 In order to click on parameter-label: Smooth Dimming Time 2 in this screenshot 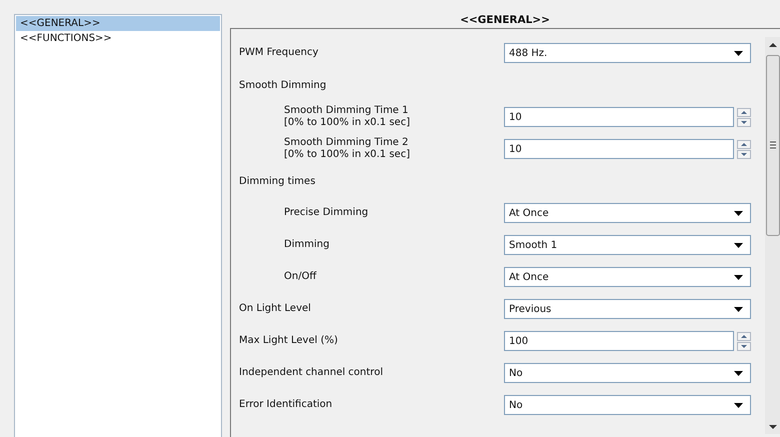, I will do `click(347, 143)`.